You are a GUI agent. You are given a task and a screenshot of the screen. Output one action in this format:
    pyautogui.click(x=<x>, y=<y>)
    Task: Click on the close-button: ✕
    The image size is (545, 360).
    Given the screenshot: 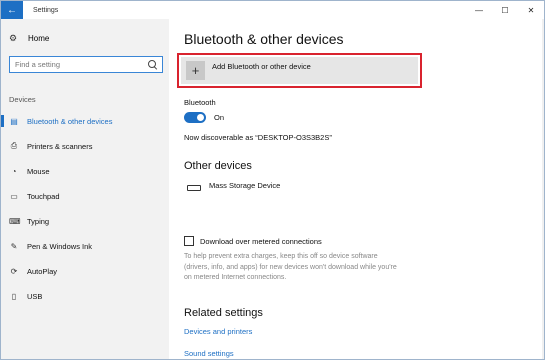 What is the action you would take?
    pyautogui.click(x=531, y=10)
    